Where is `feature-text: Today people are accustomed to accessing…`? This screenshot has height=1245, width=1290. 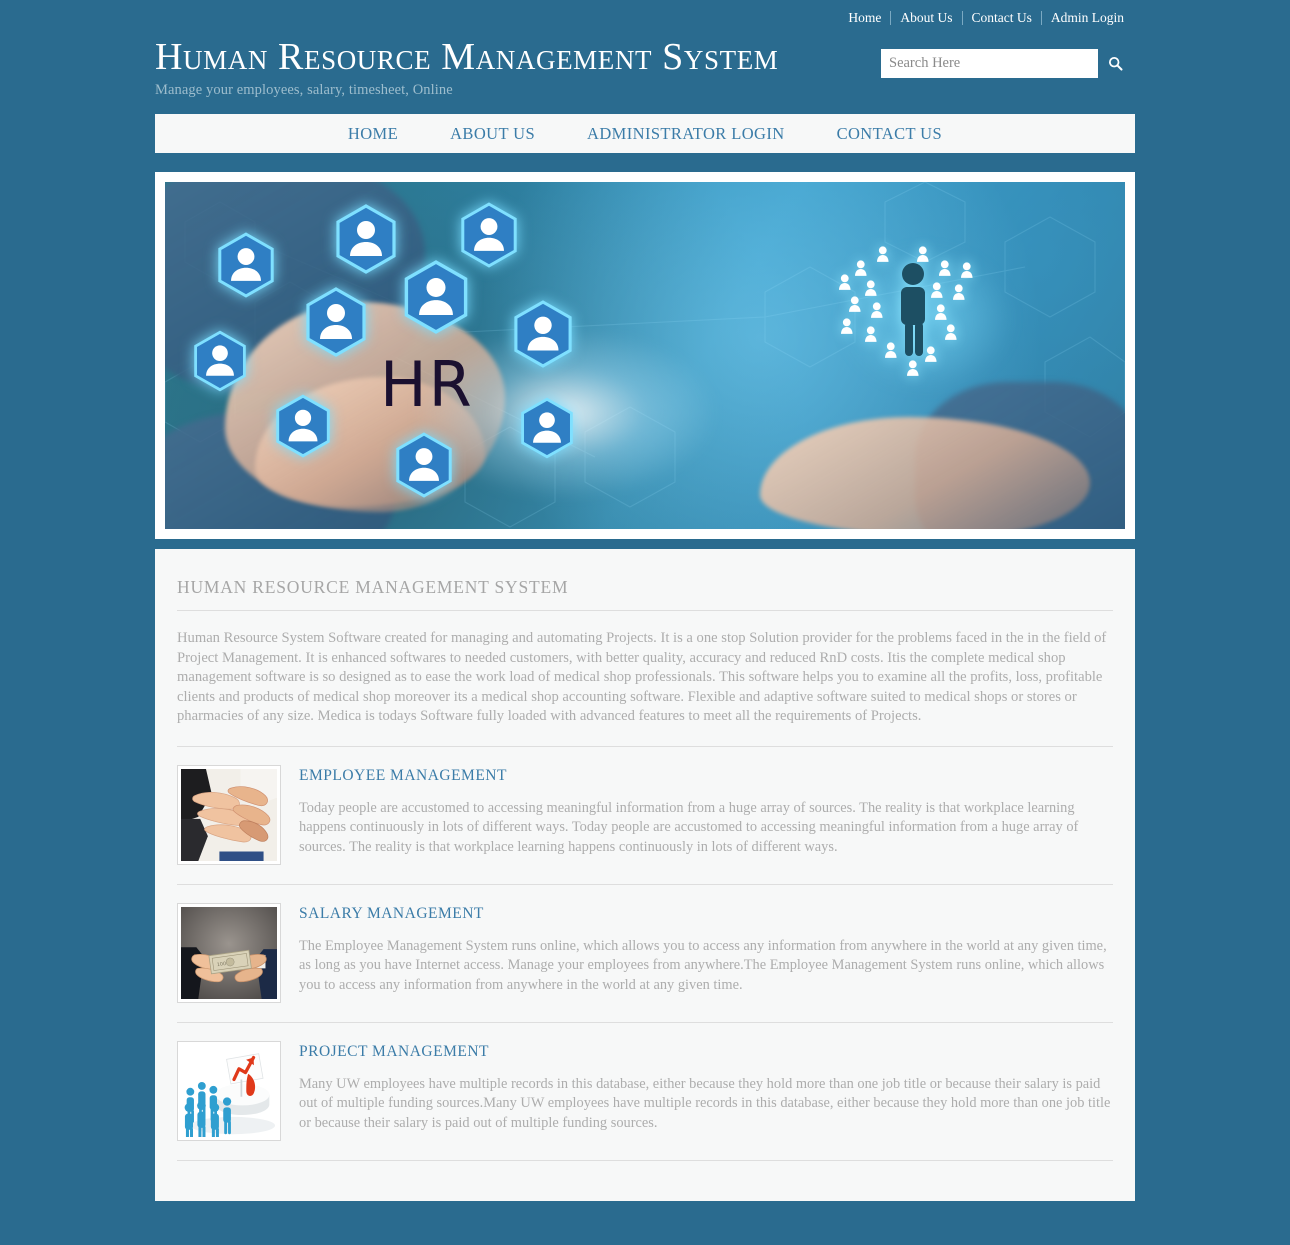 feature-text: Today people are accustomed to accessing… is located at coordinates (689, 827).